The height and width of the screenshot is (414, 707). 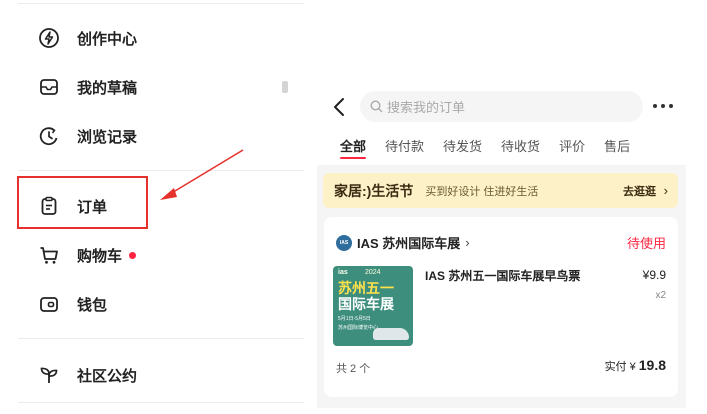 I want to click on menu-item-community-rules: 社区公约, so click(x=87, y=375).